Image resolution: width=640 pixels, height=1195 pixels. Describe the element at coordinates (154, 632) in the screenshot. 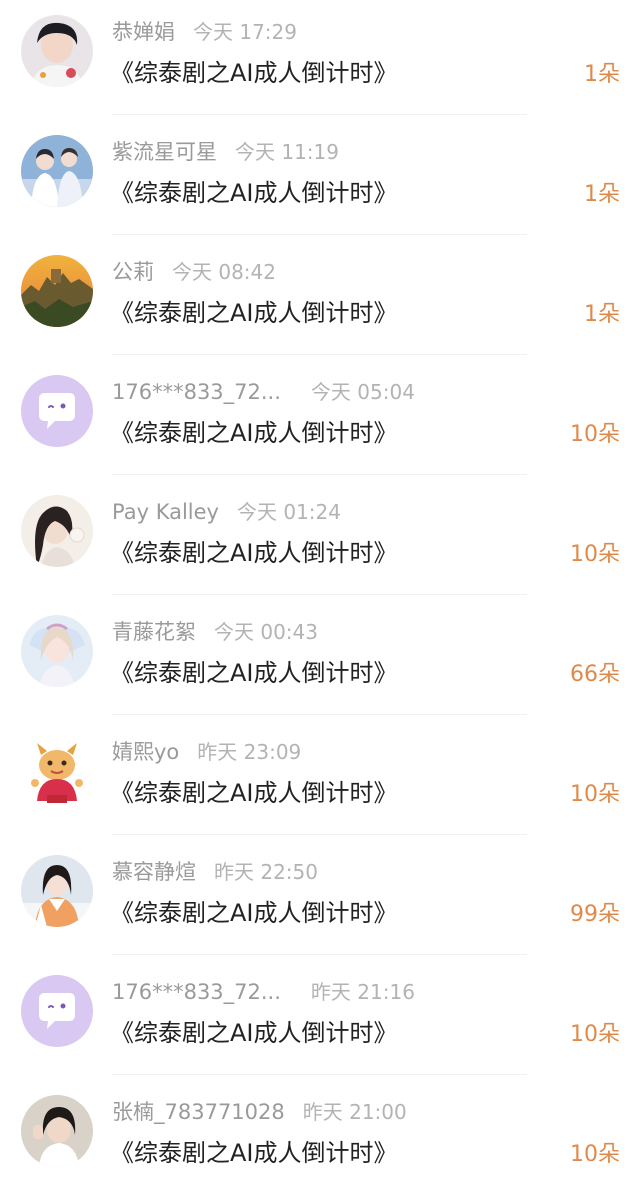

I see `user-name: 青藤花絮` at that location.